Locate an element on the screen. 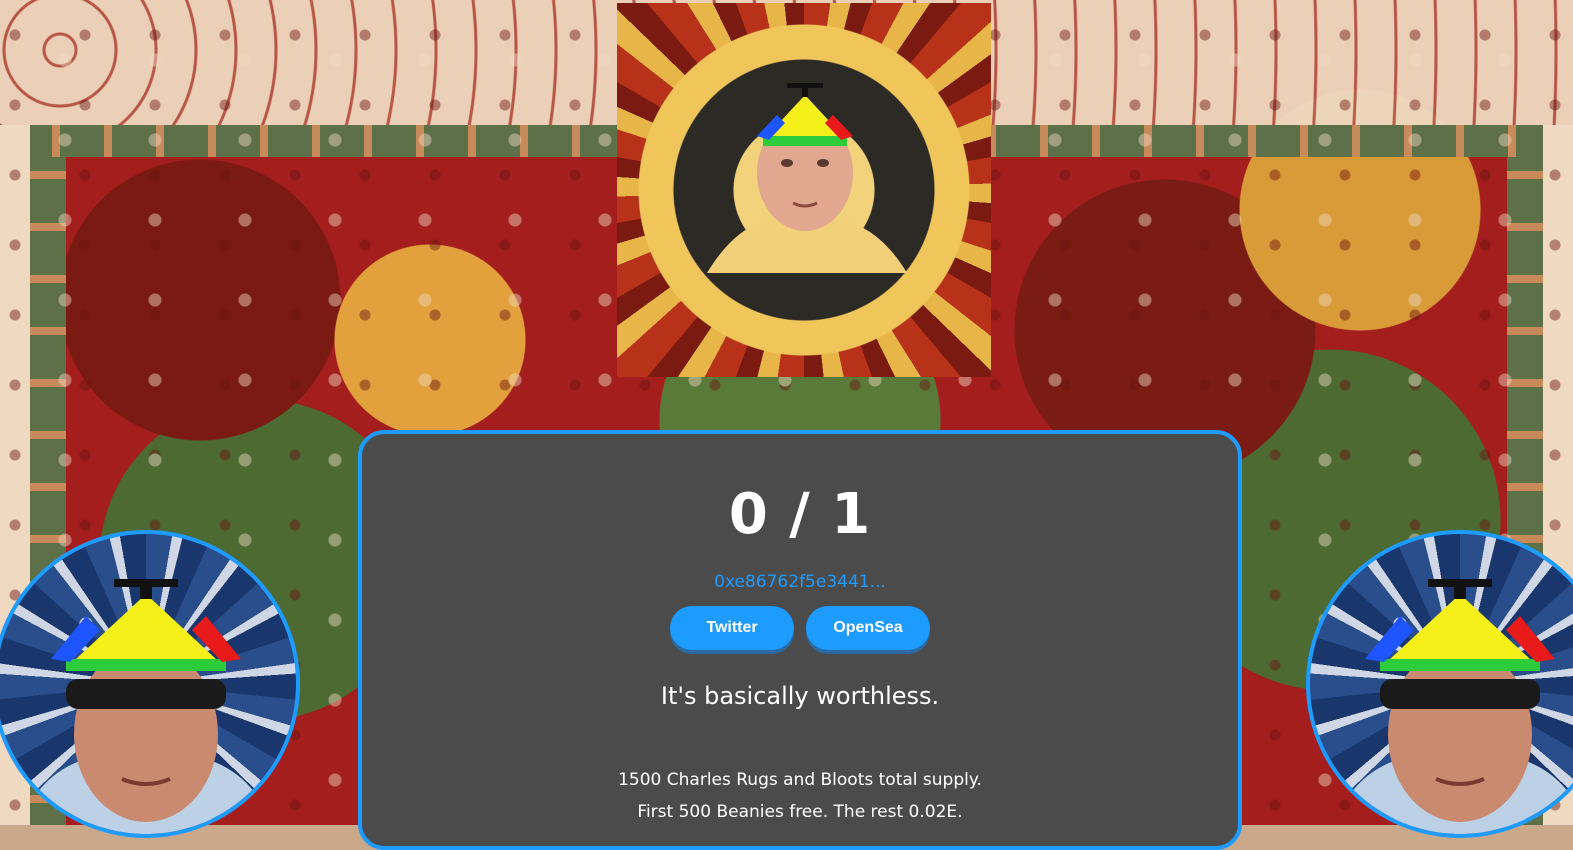  twitter-button: Twitter is located at coordinates (732, 628).